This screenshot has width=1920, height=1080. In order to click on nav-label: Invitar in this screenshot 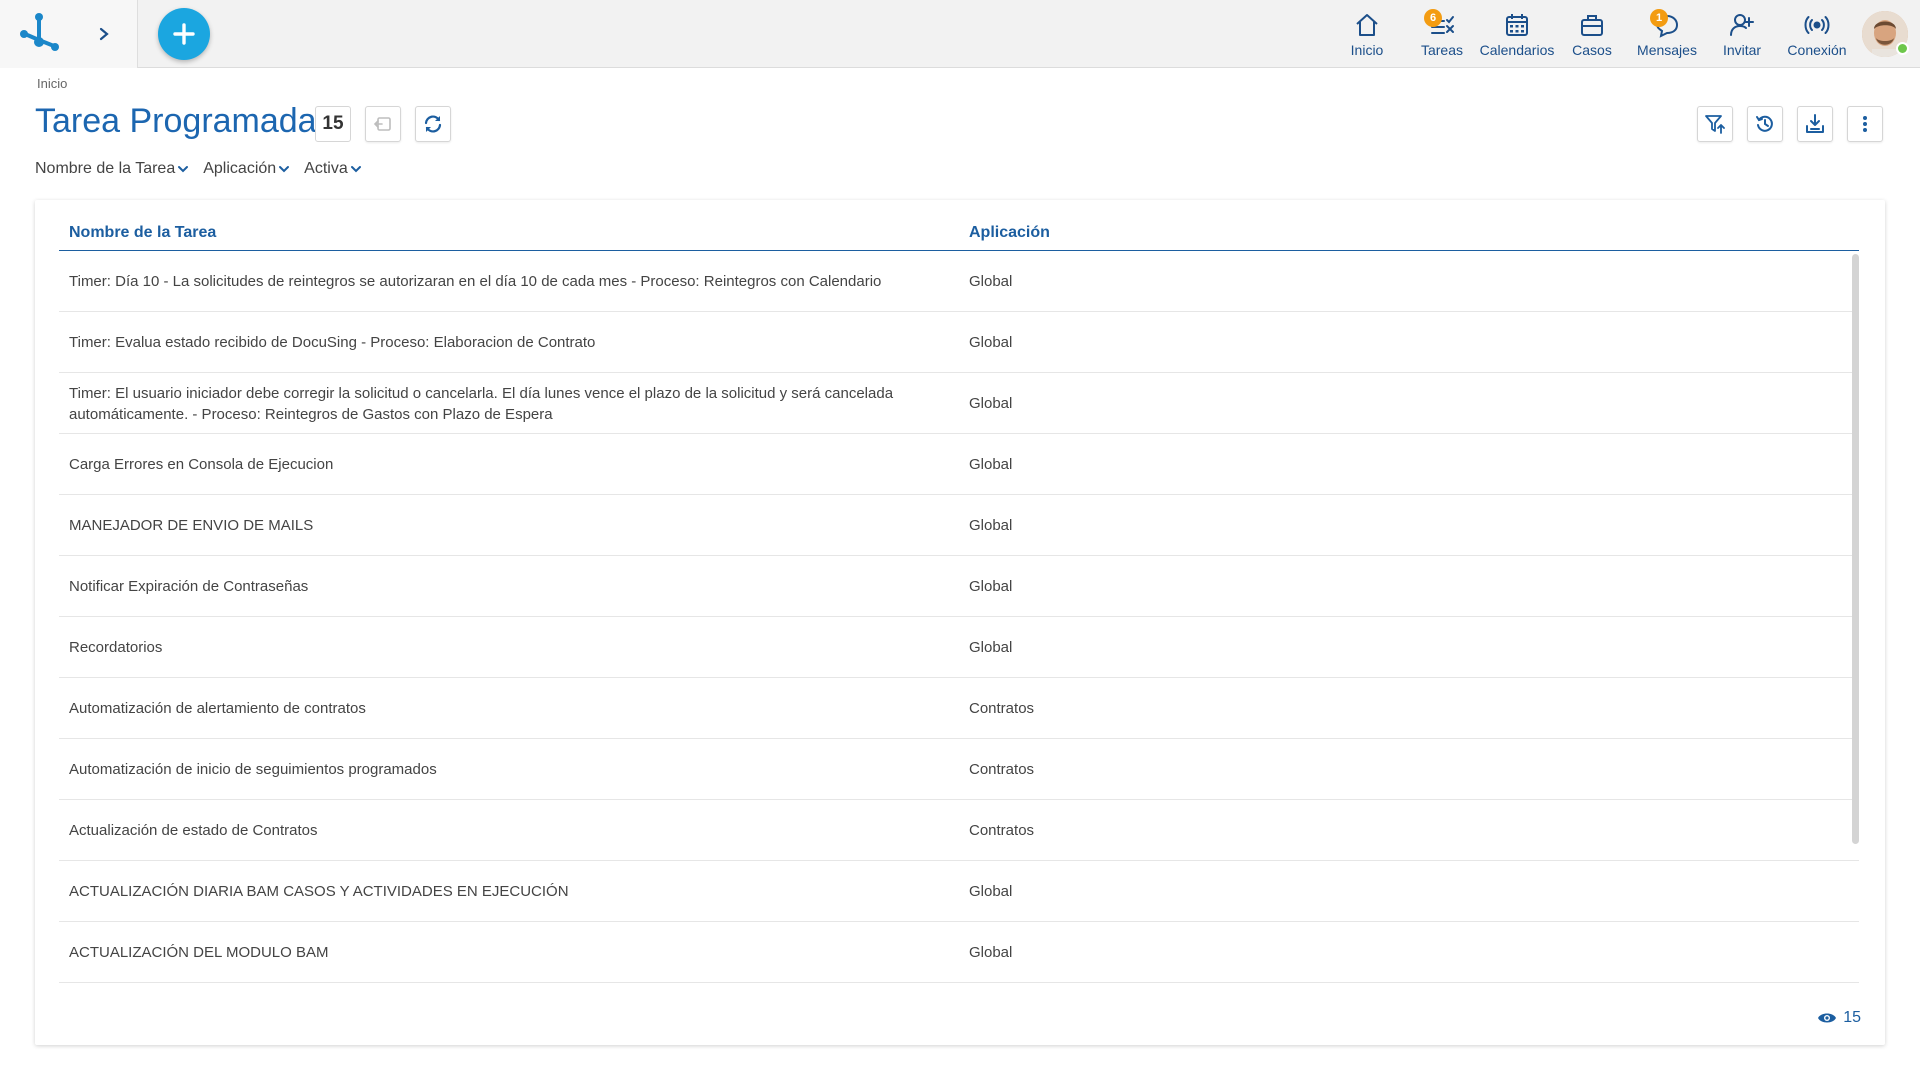, I will do `click(1742, 50)`.